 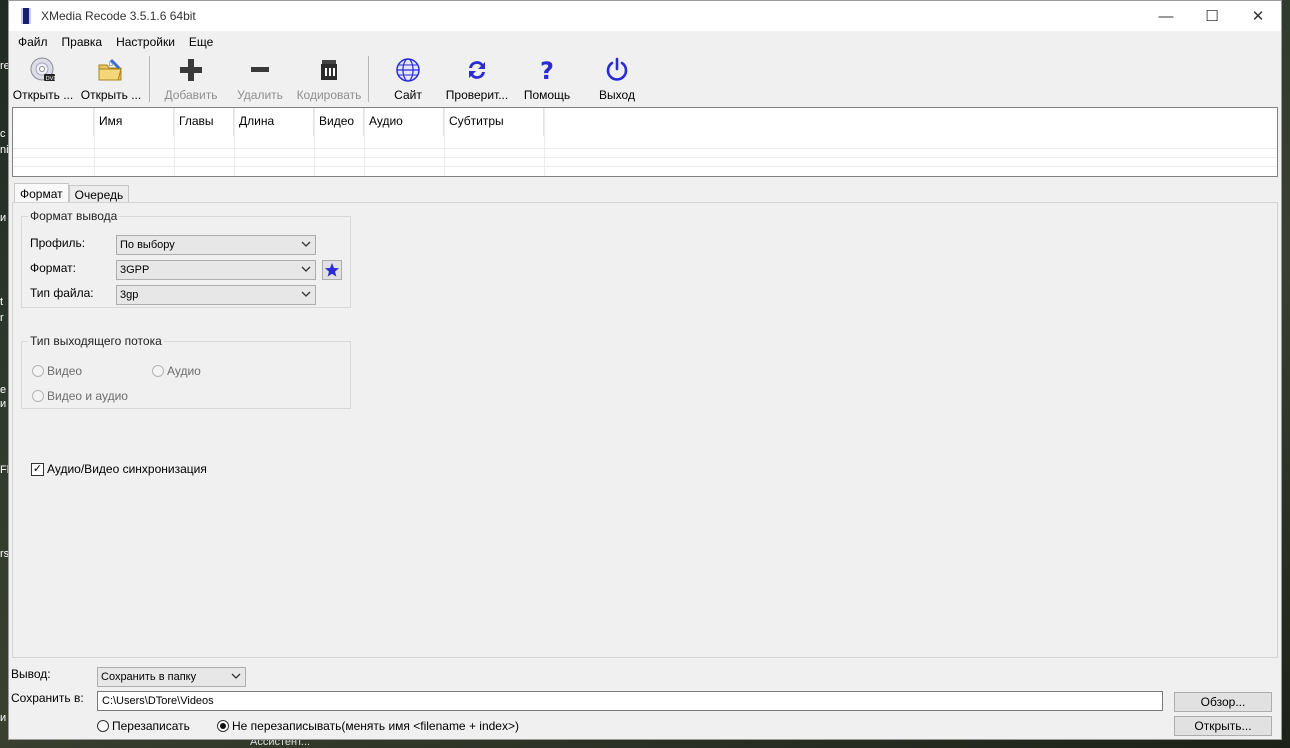 I want to click on open-folder-icon, so click(x=111, y=70).